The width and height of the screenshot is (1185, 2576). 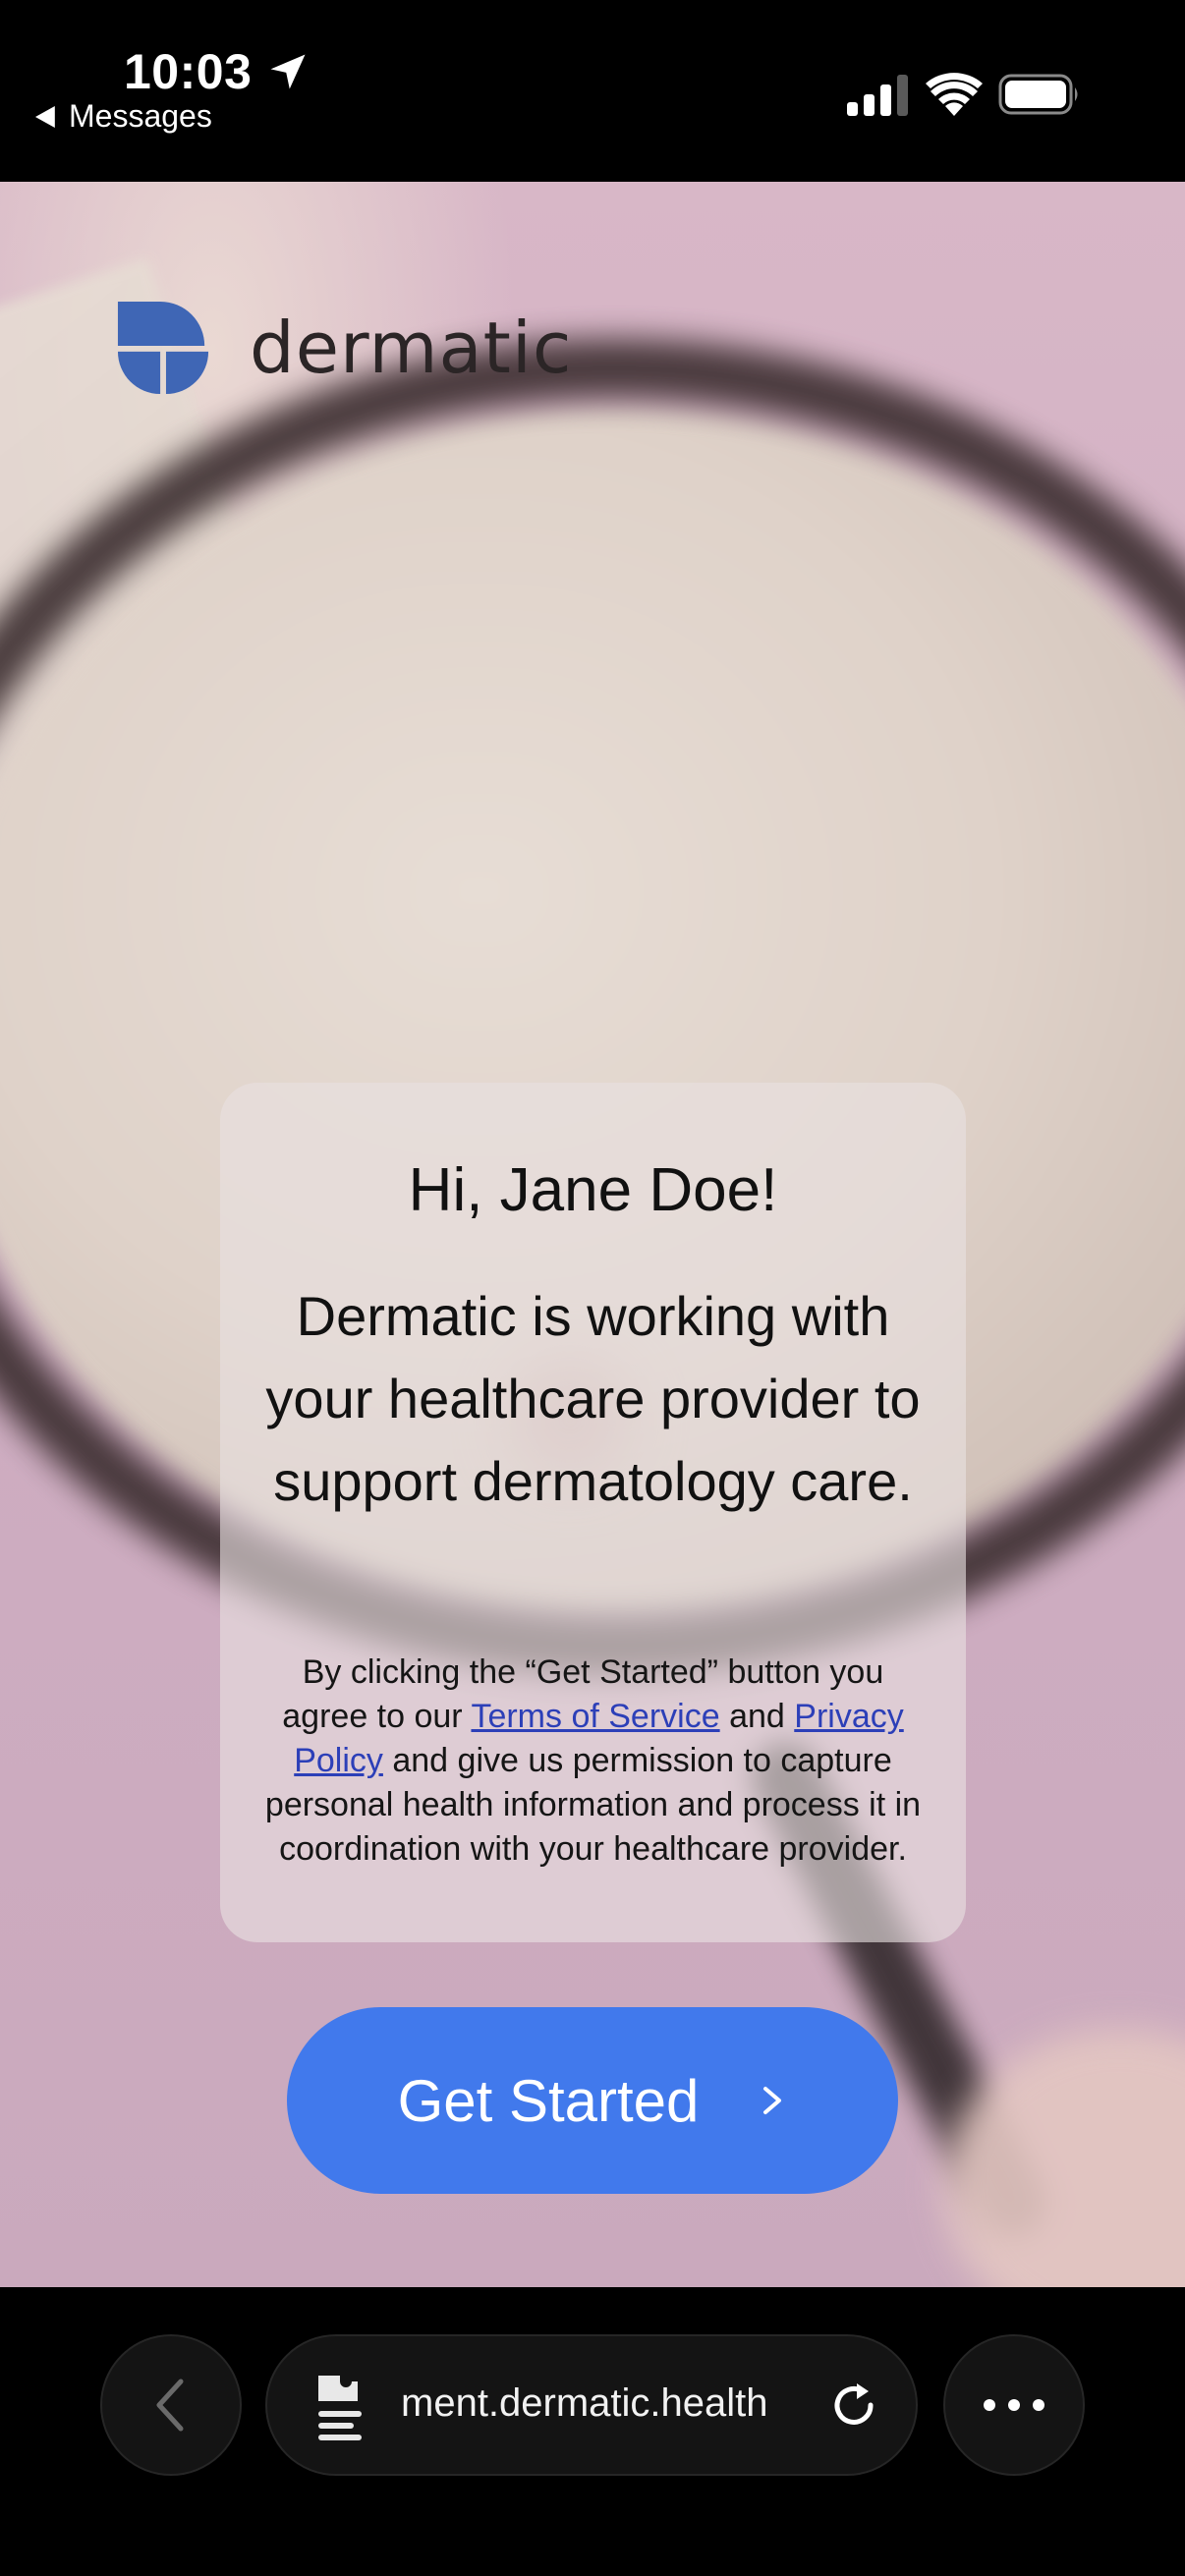 I want to click on chevron-right-icon, so click(x=773, y=2100).